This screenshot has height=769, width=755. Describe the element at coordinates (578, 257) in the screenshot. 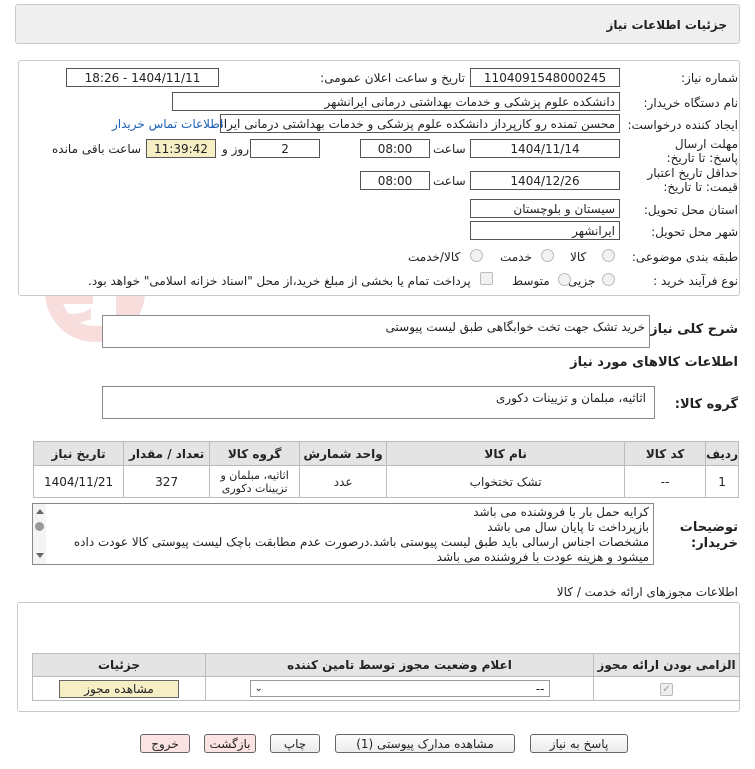

I see `category-option-goods: کالا` at that location.